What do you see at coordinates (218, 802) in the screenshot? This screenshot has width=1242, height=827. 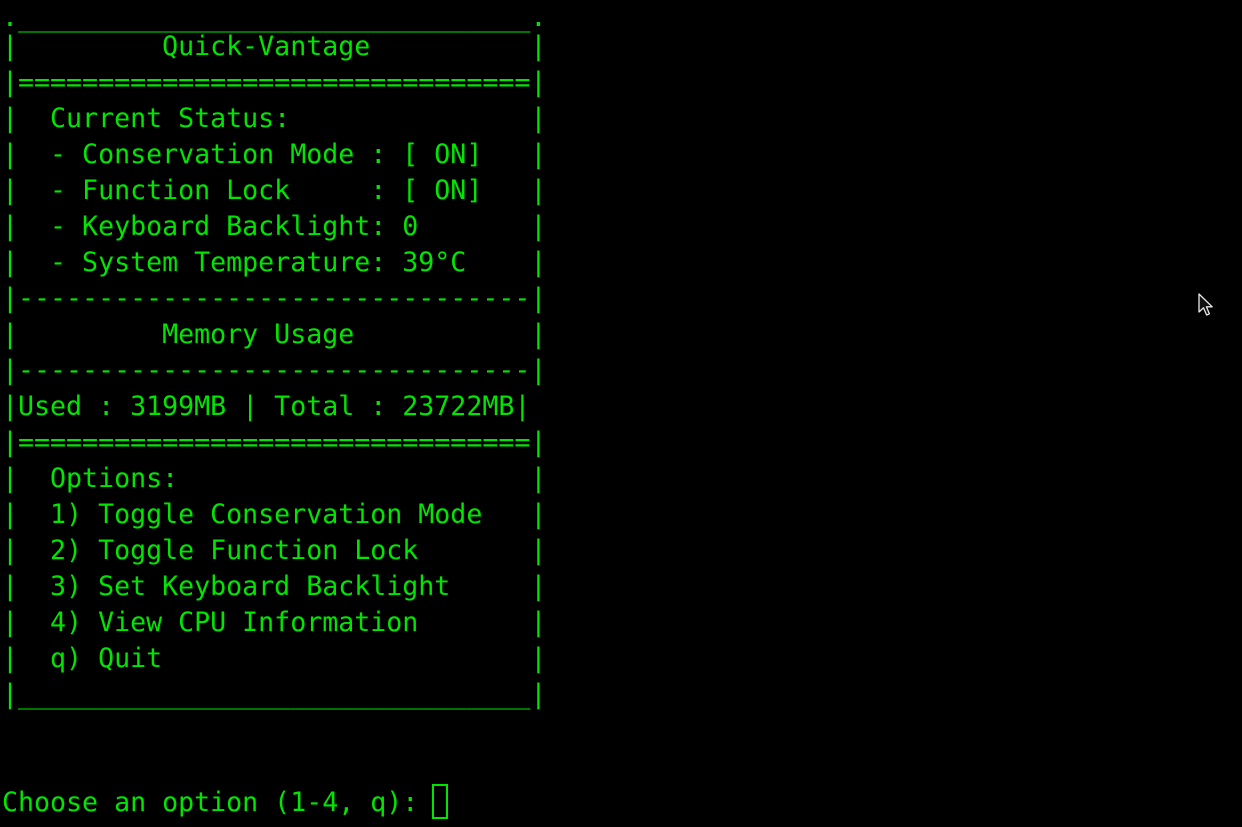 I see `prompt-label: Choose an option (1-4, q):` at bounding box center [218, 802].